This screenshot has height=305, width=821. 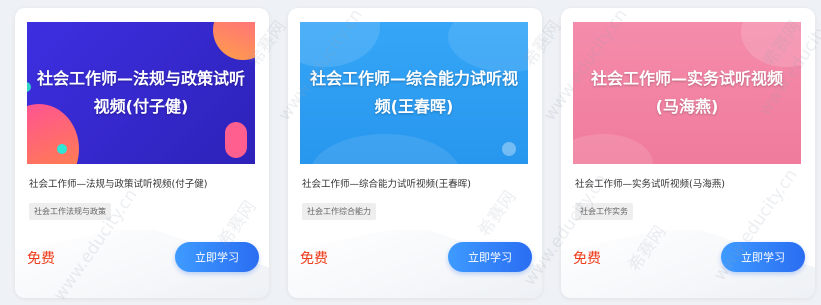 I want to click on thumbnail-title: 社会工作师—法规与政策试听视频(付子健), so click(x=140, y=92).